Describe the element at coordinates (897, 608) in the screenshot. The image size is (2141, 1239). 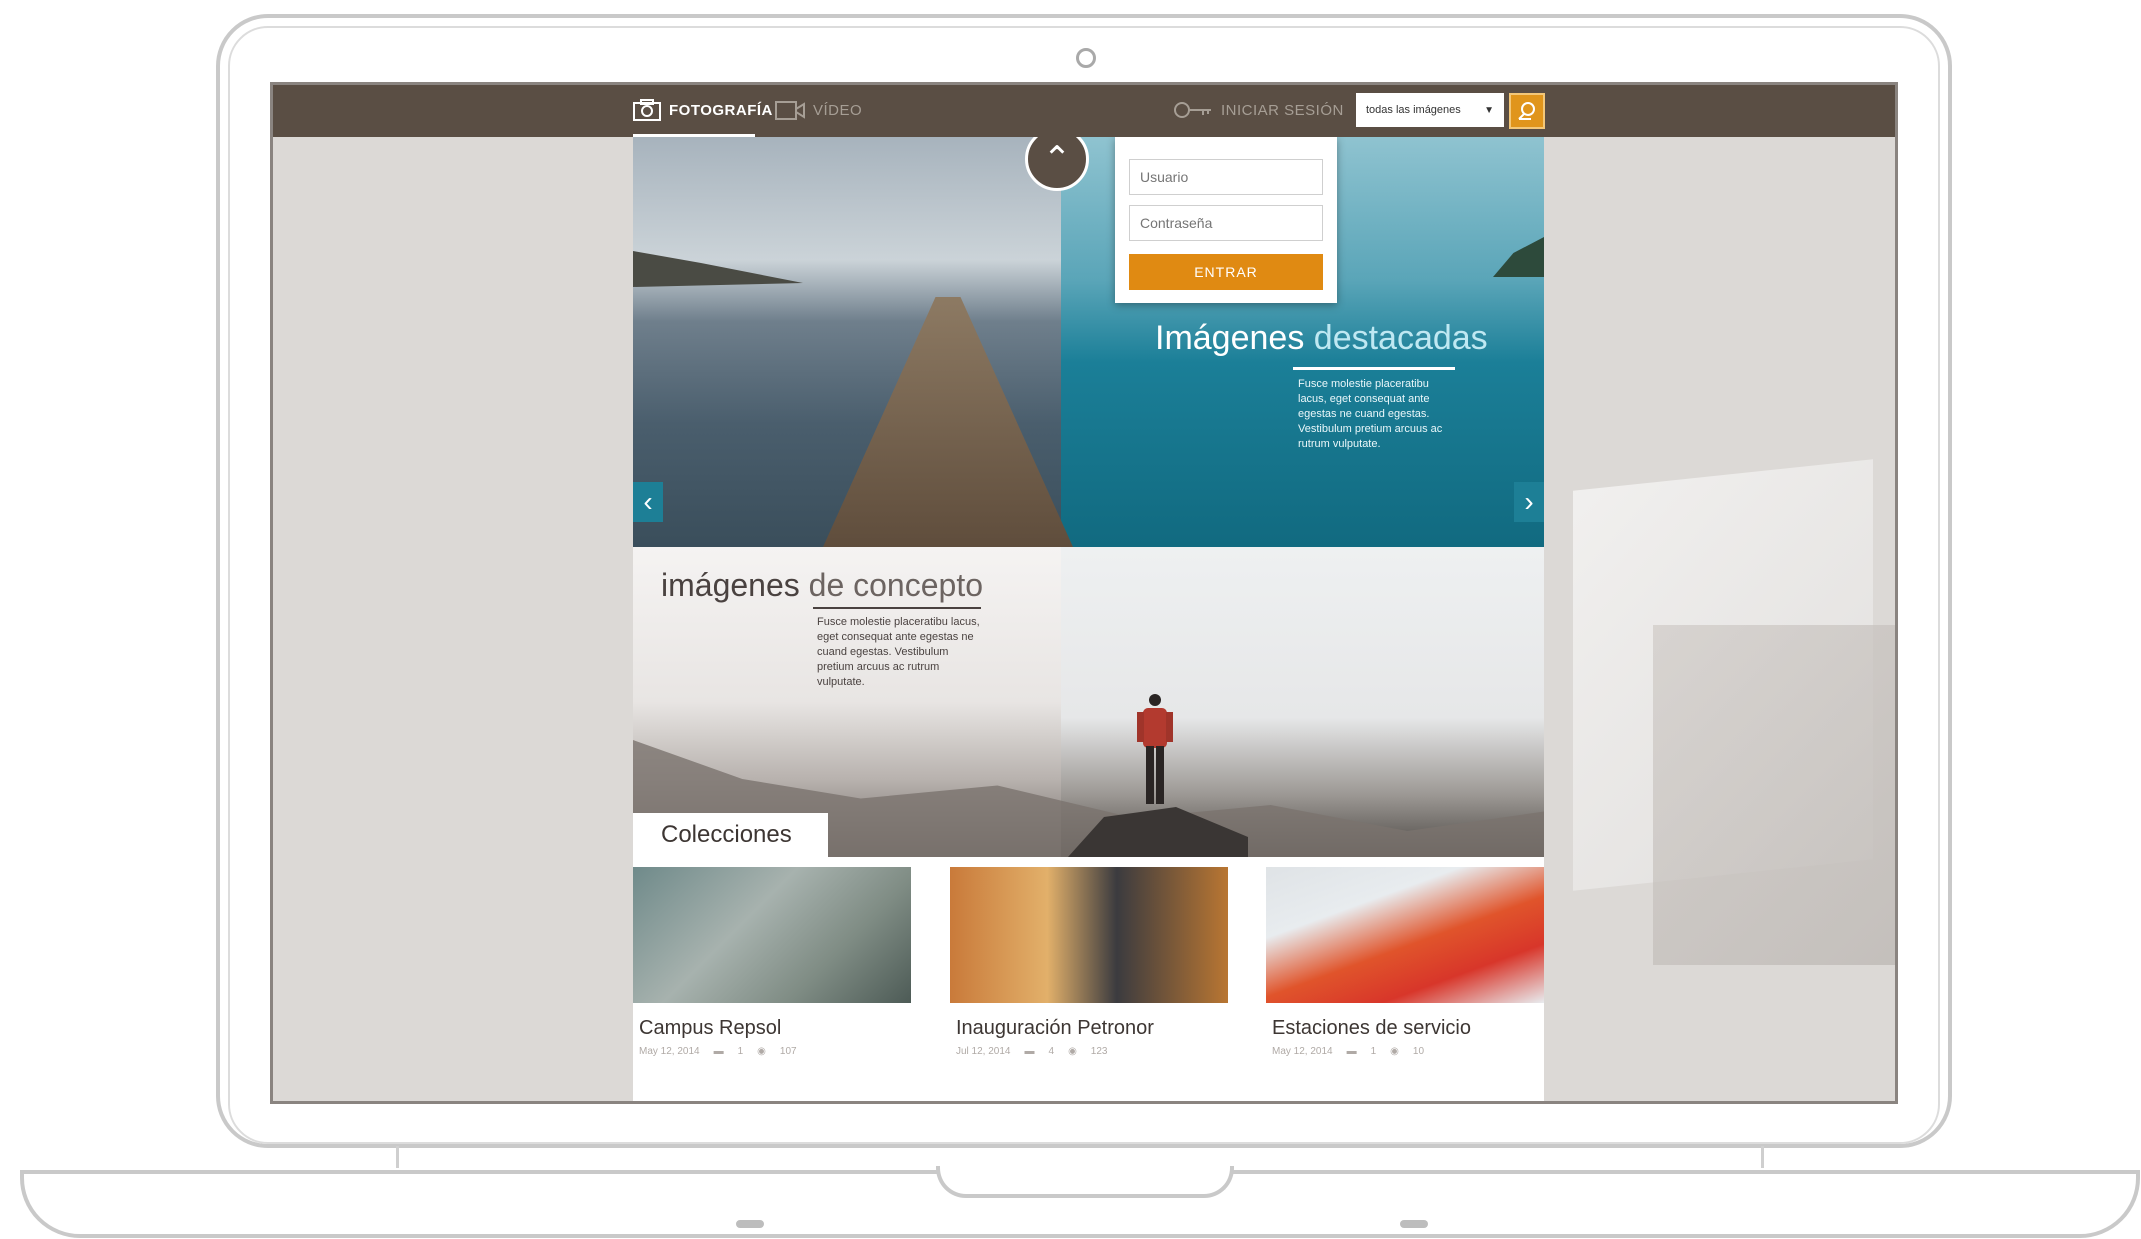
I see `concept-divider` at that location.